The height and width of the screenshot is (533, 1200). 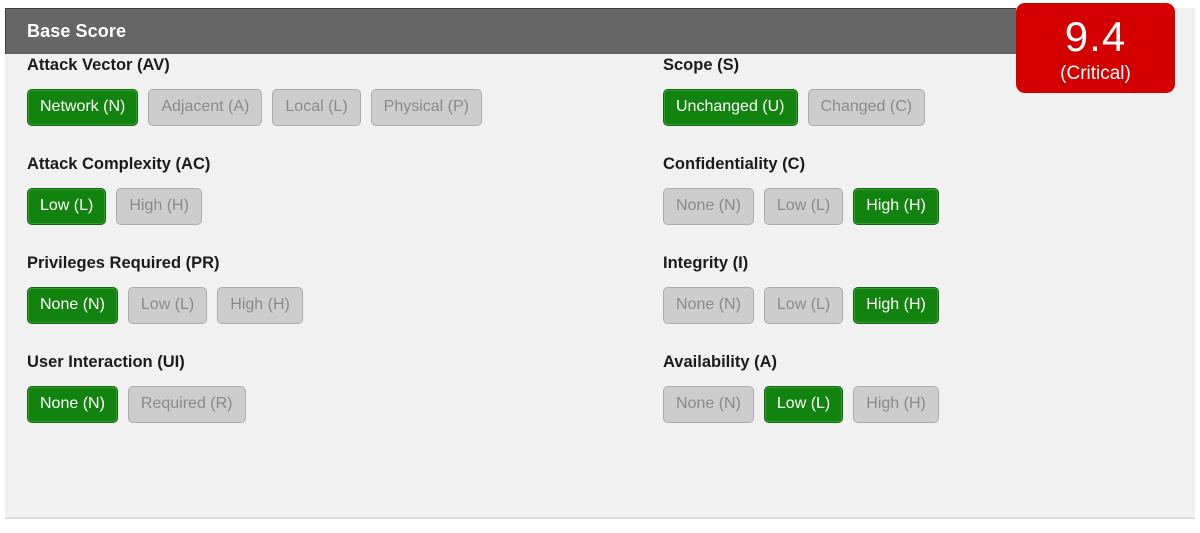 What do you see at coordinates (866, 107) in the screenshot?
I see `option-button-scope-1: Changed (C)` at bounding box center [866, 107].